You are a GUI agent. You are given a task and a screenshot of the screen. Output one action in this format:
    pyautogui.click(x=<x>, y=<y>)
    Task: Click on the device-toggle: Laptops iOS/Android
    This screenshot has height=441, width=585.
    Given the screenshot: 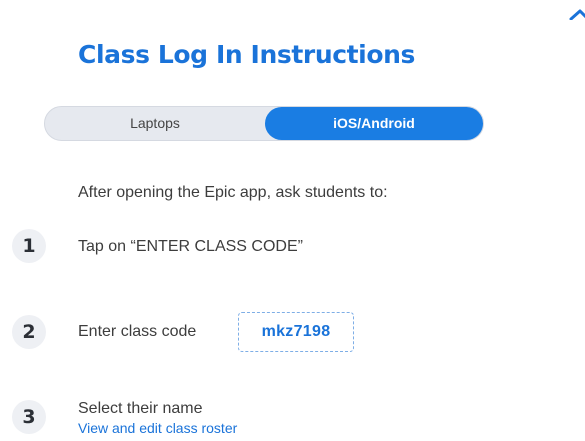 What is the action you would take?
    pyautogui.click(x=264, y=123)
    